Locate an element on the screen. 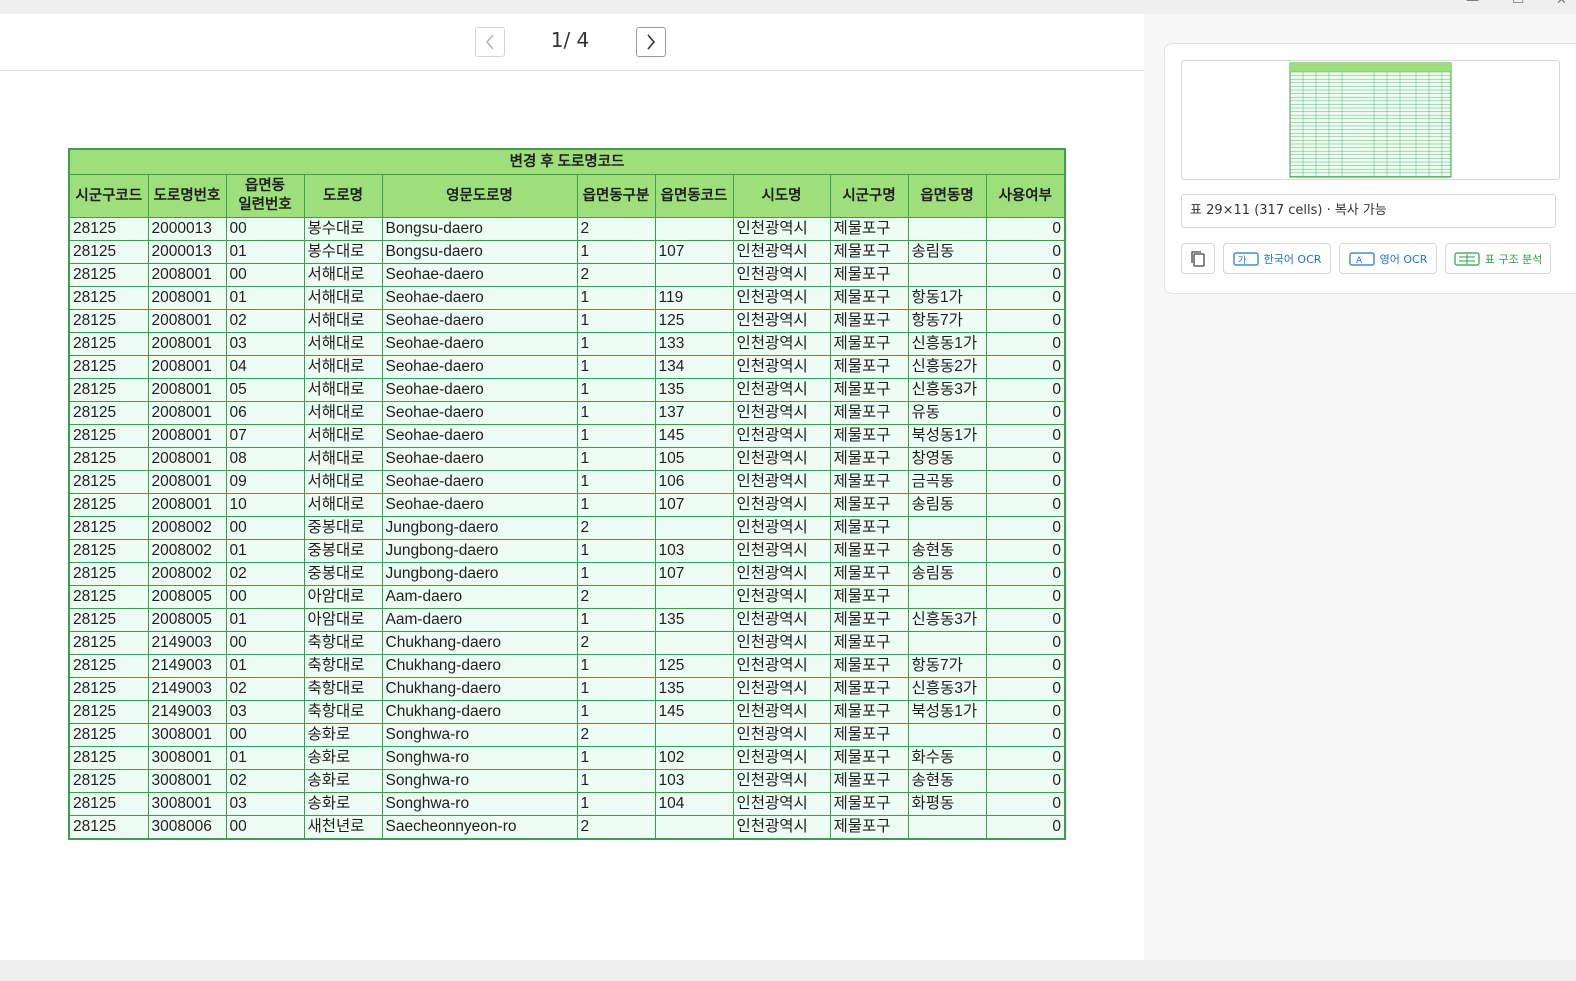 The image size is (1576, 981). table-cell: 화수동 is located at coordinates (947, 758).